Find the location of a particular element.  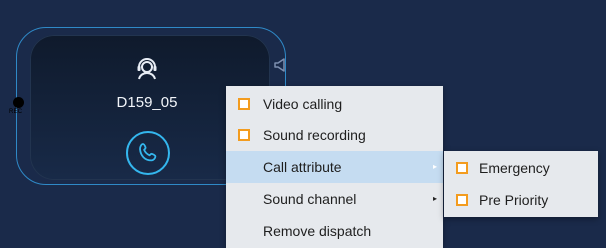

call-button is located at coordinates (148, 153).